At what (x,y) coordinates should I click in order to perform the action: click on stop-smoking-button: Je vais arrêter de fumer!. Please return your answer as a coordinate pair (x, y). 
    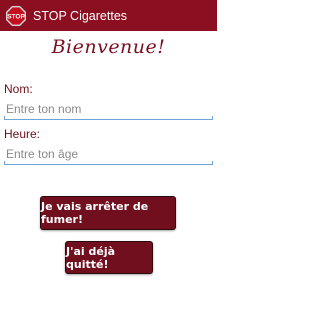
    Looking at the image, I should click on (108, 213).